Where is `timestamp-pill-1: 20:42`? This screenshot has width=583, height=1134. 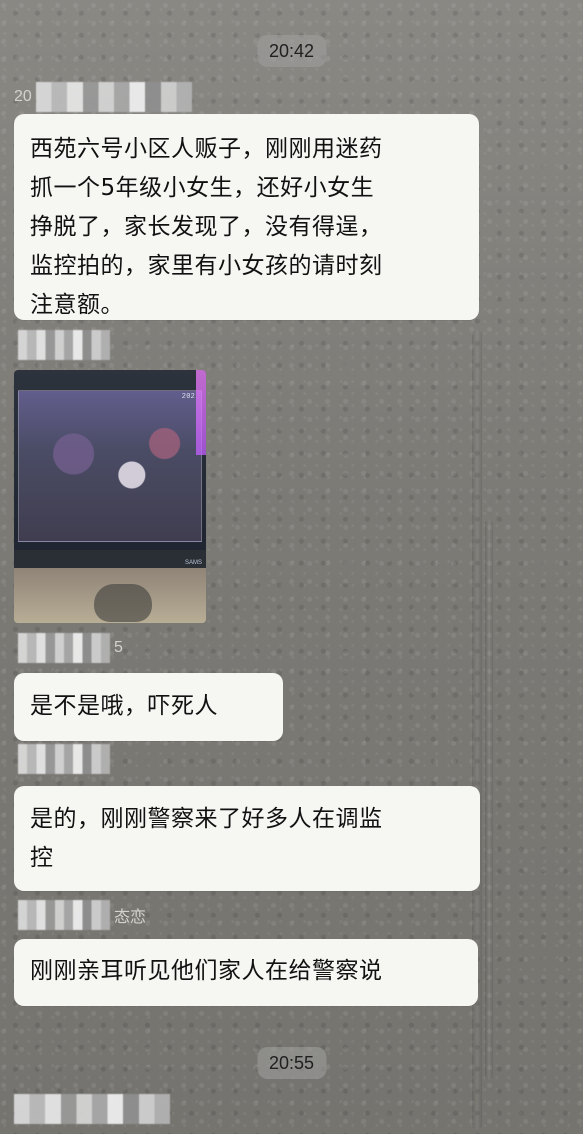 timestamp-pill-1: 20:42 is located at coordinates (291, 51).